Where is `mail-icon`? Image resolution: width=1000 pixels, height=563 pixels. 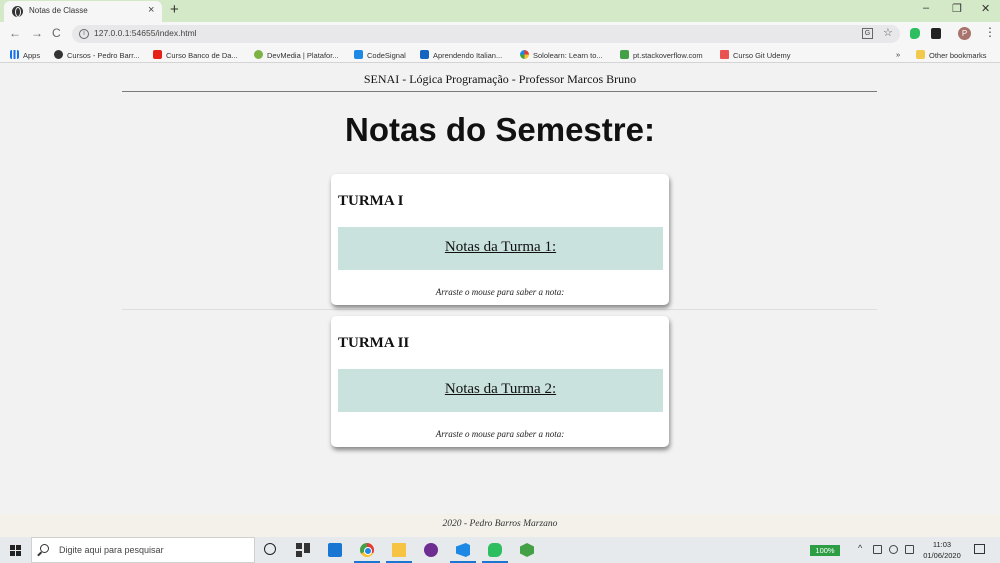 mail-icon is located at coordinates (335, 550).